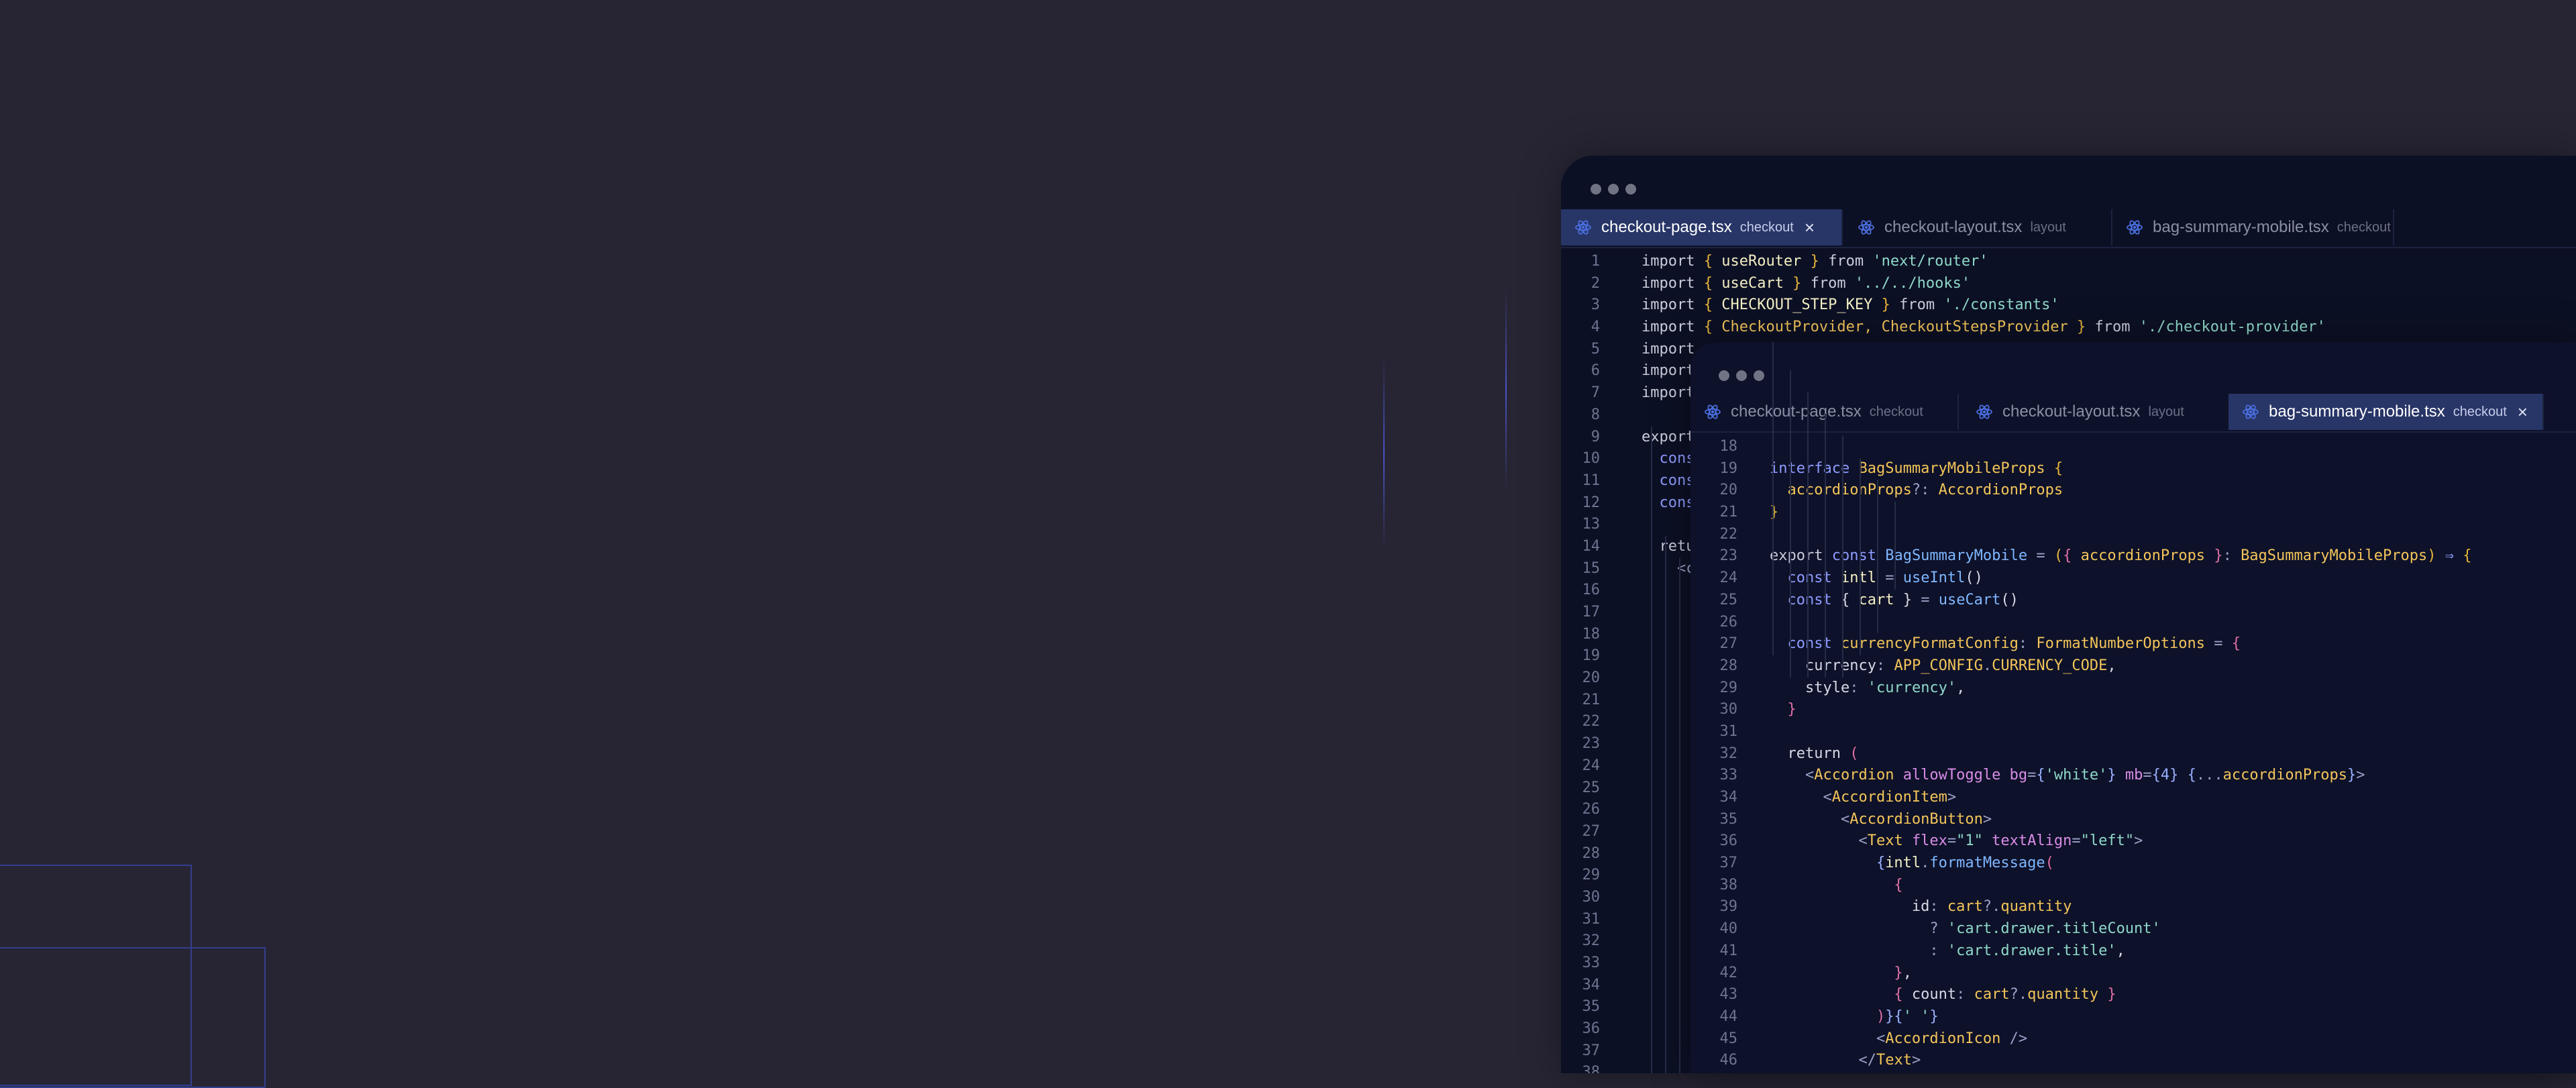  Describe the element at coordinates (1702, 227) in the screenshot. I see `tab-checkout-page: checkout-page.tsx checkout ×` at that location.